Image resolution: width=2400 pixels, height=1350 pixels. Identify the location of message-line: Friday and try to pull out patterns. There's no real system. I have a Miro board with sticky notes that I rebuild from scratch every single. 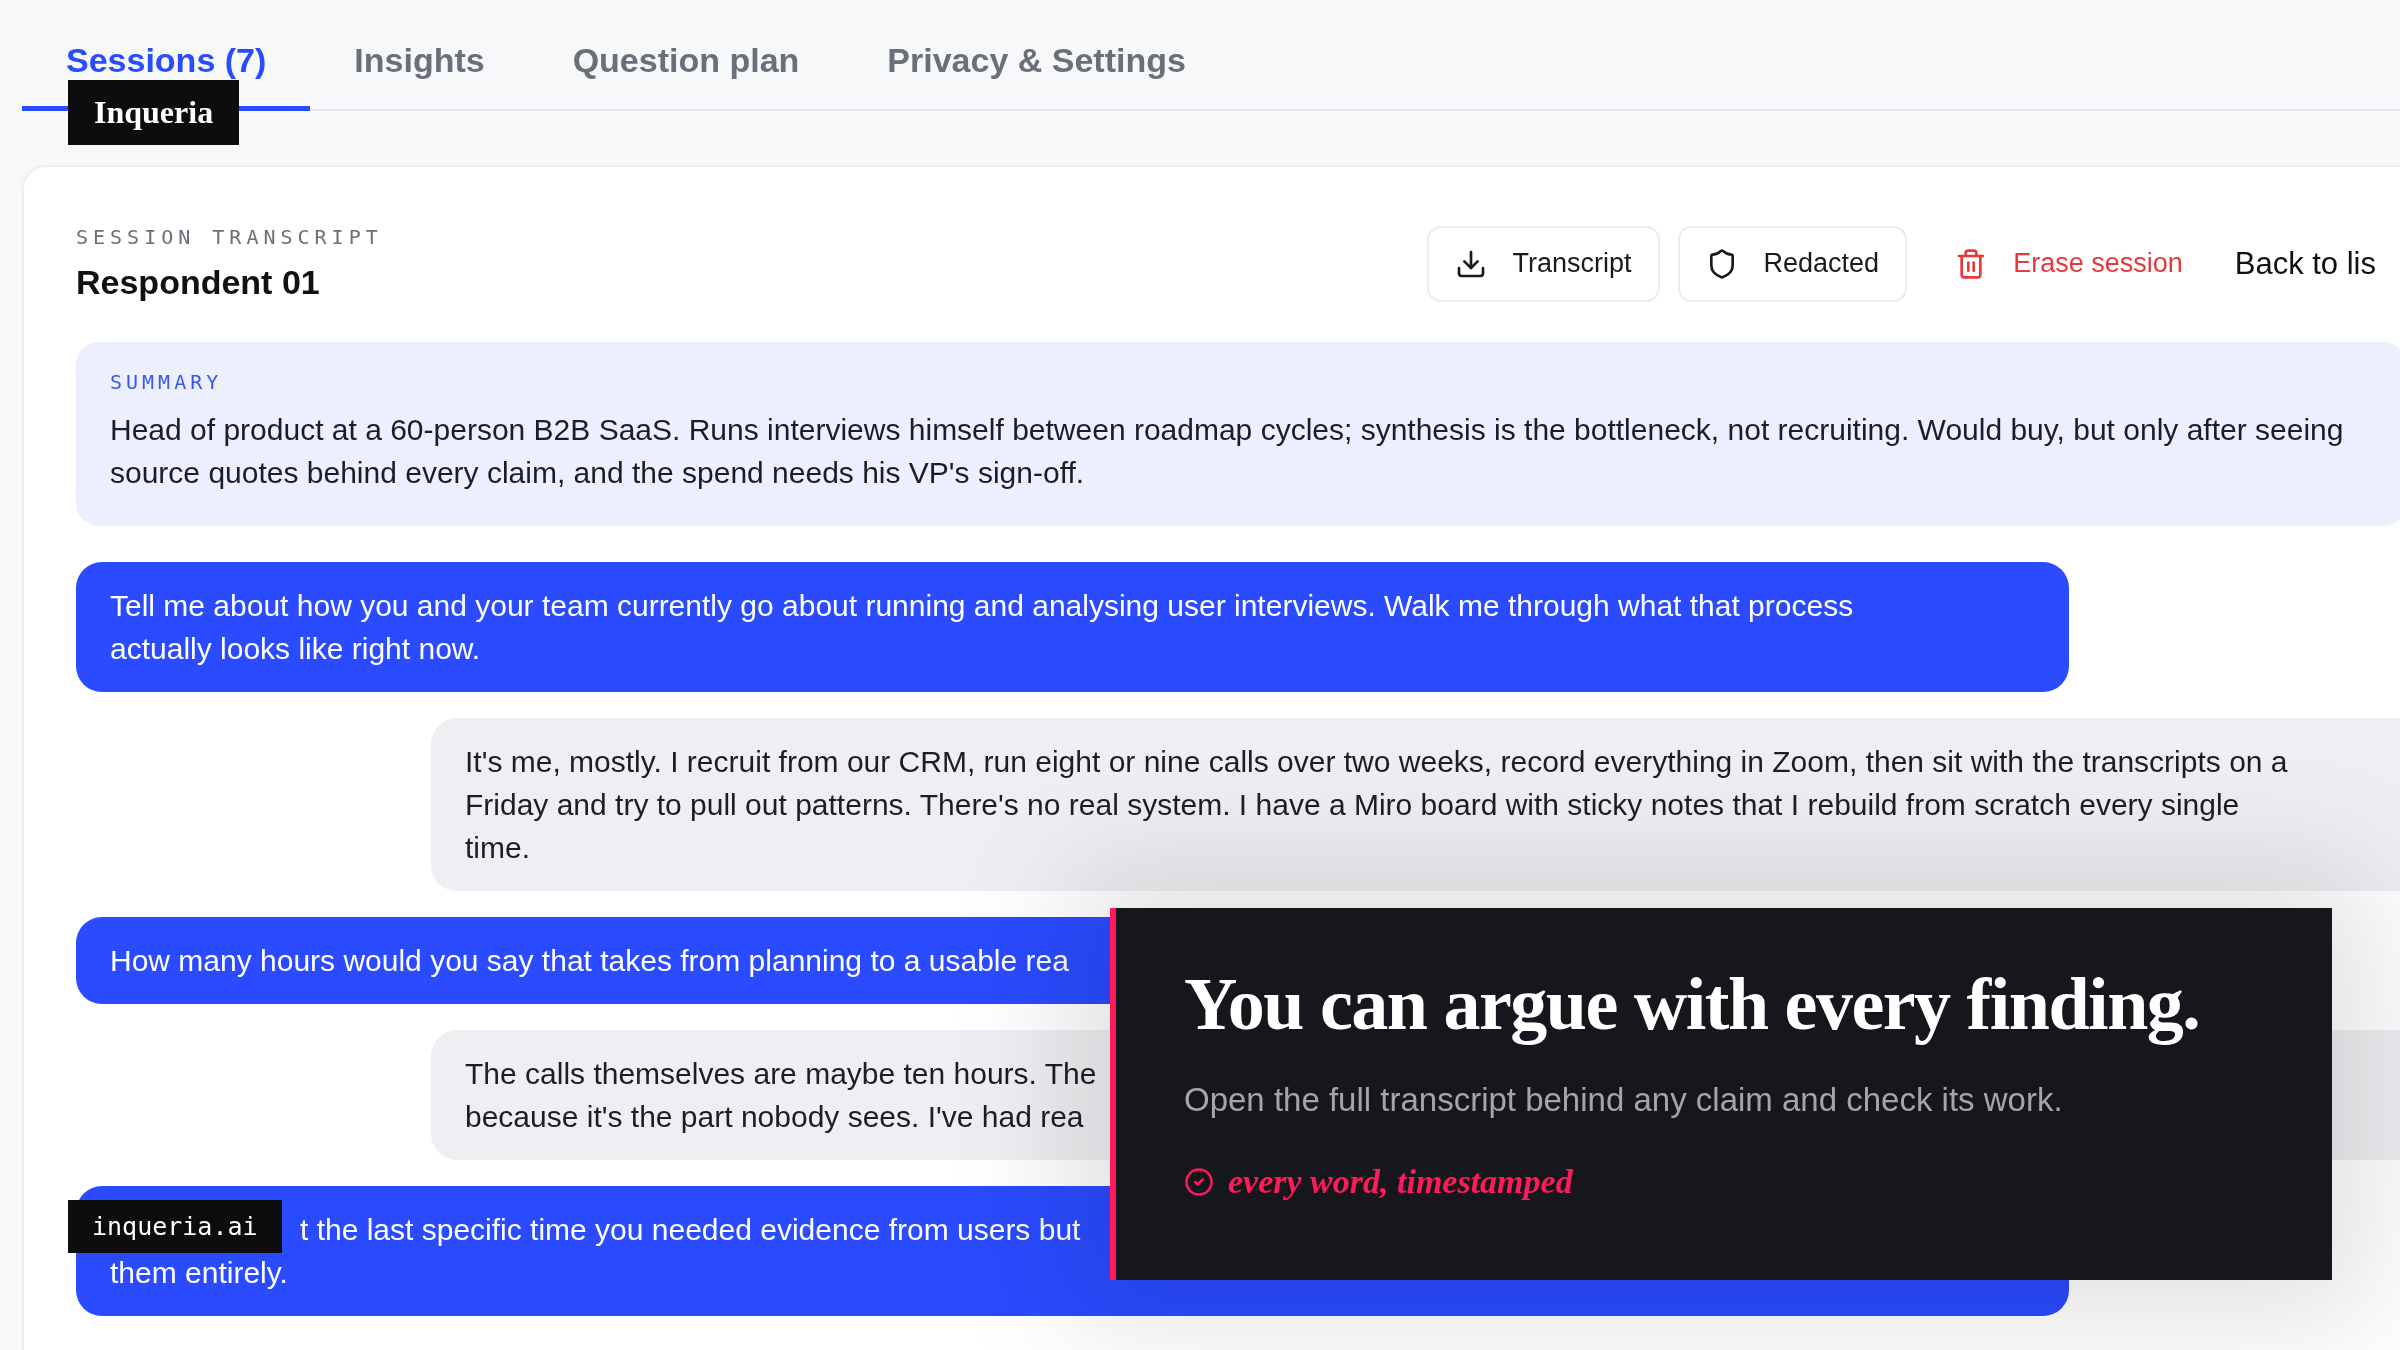
(1352, 805).